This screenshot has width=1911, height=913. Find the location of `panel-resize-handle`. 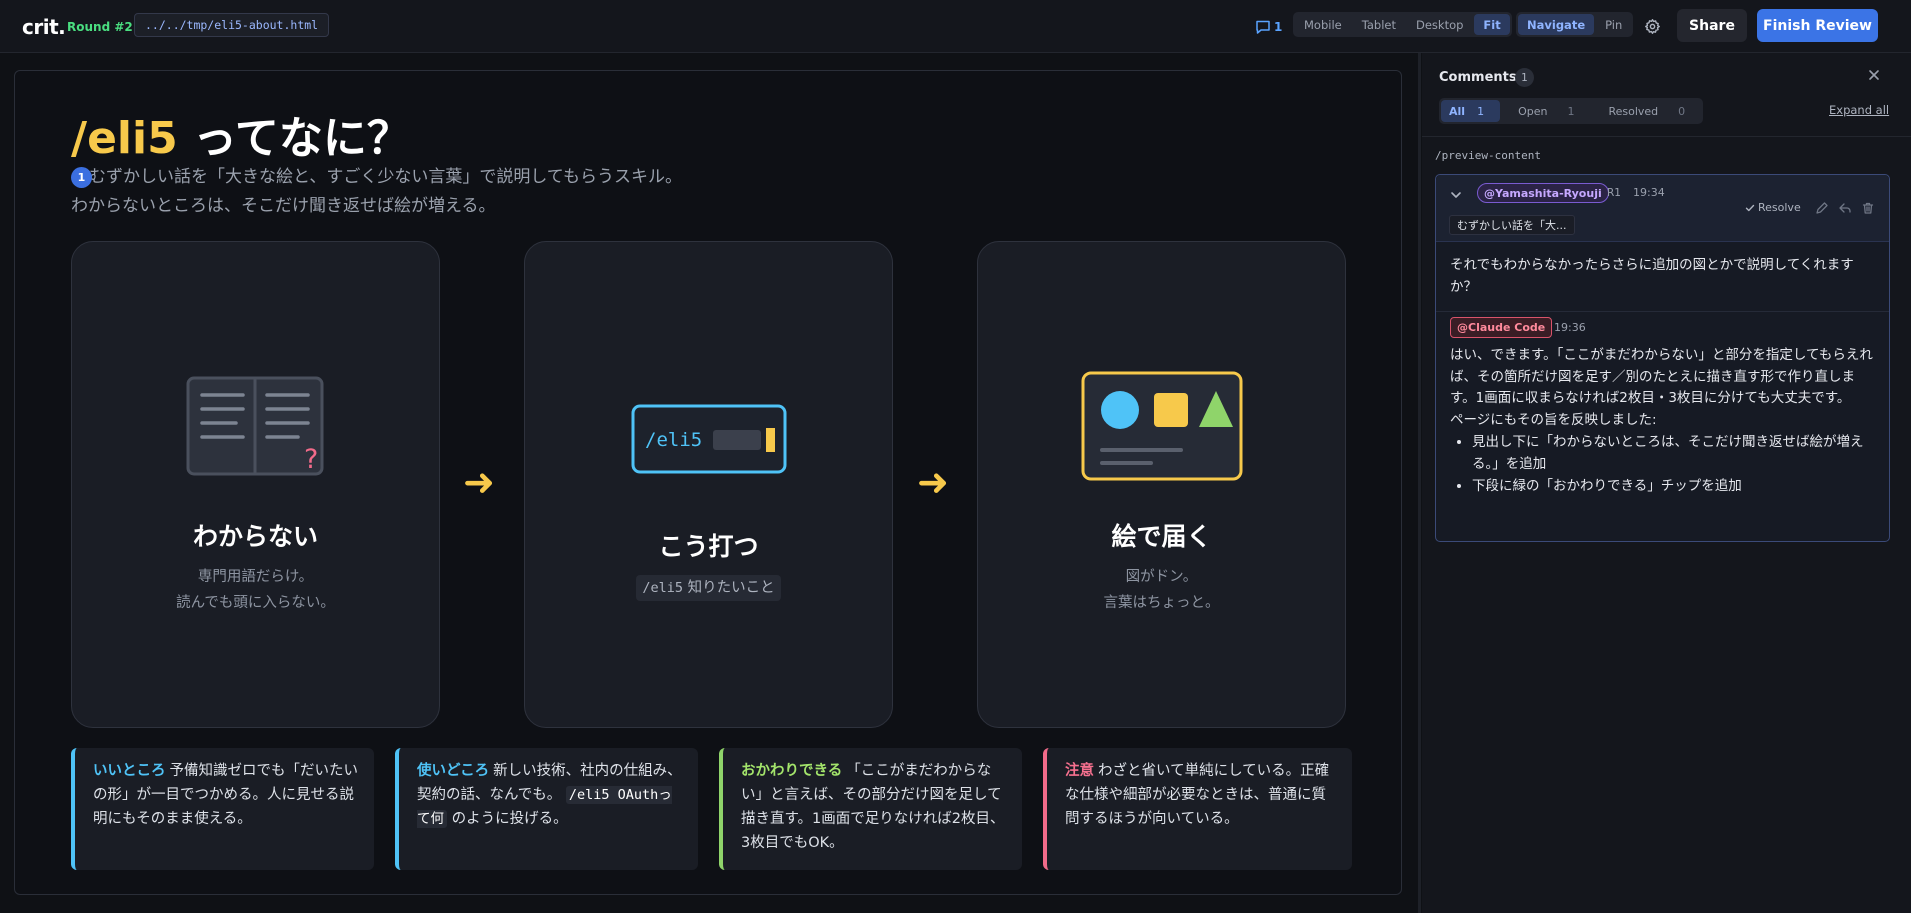

panel-resize-handle is located at coordinates (1419, 483).